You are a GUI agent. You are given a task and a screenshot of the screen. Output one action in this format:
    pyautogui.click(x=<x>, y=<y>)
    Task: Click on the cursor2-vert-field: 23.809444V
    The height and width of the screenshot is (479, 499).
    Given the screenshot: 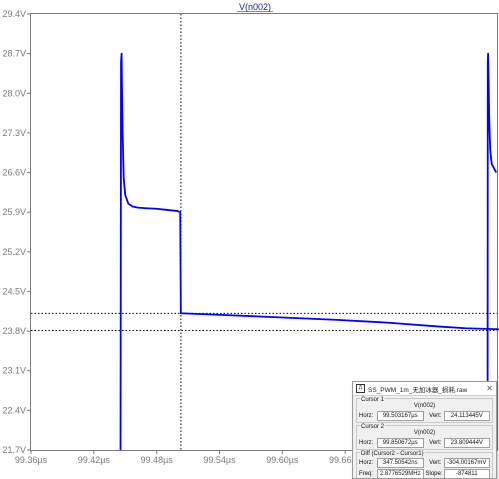 What is the action you would take?
    pyautogui.click(x=466, y=442)
    